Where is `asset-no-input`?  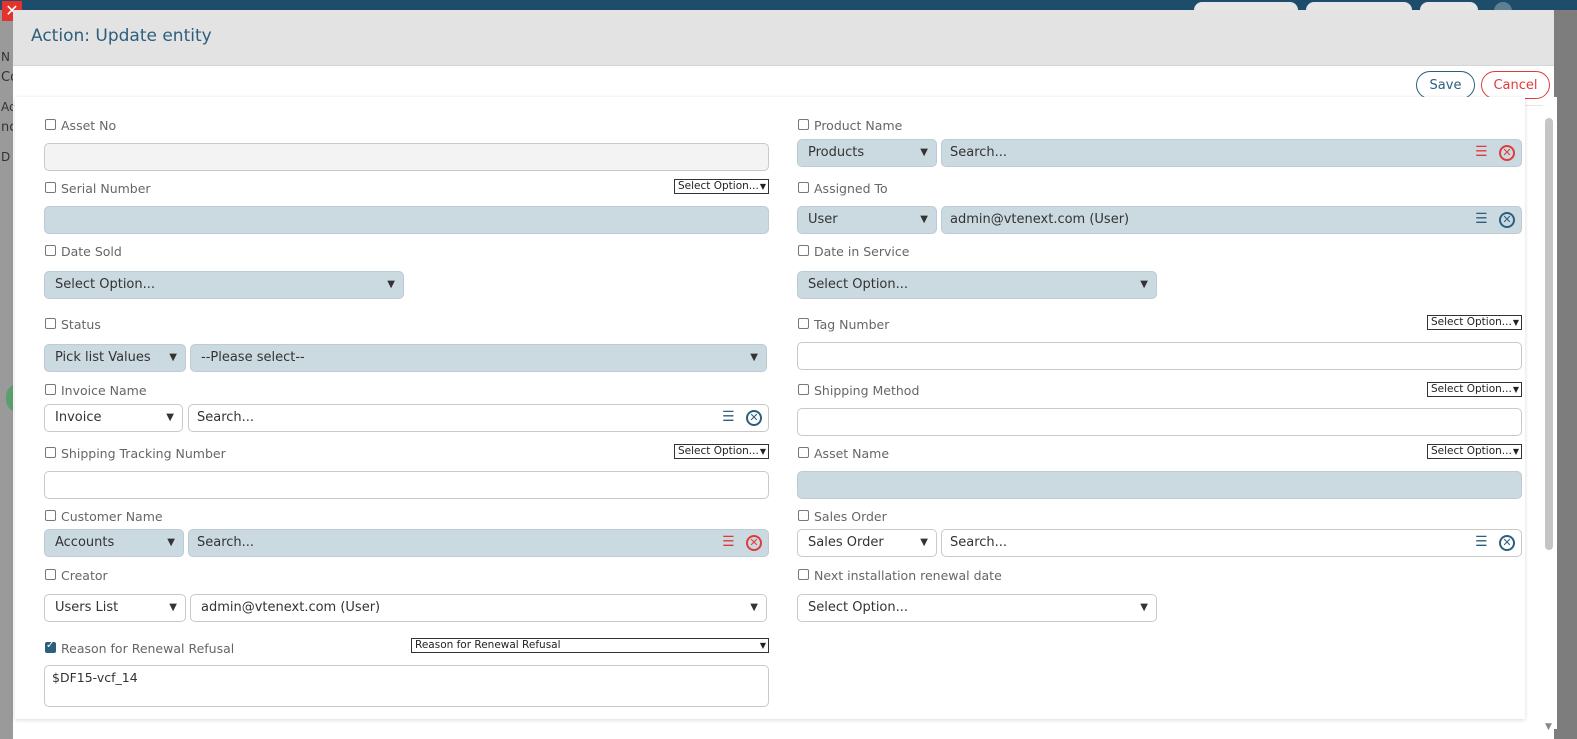 asset-no-input is located at coordinates (406, 157).